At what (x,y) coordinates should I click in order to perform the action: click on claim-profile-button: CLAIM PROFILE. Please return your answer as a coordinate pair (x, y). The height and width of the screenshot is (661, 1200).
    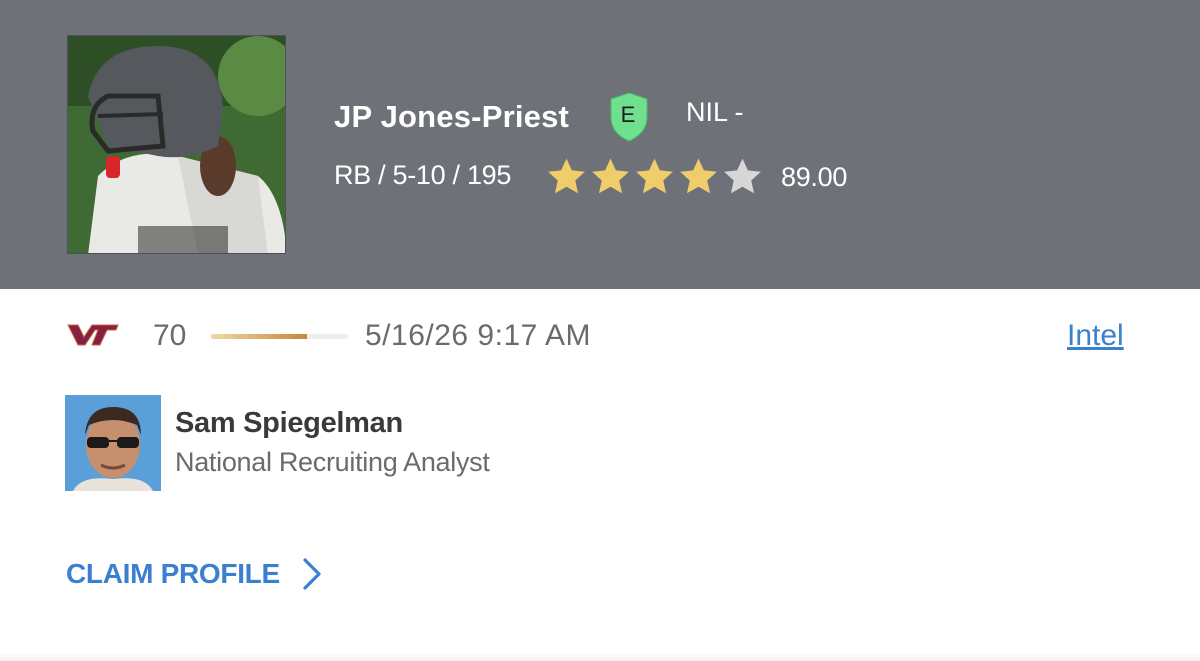
    Looking at the image, I should click on (194, 574).